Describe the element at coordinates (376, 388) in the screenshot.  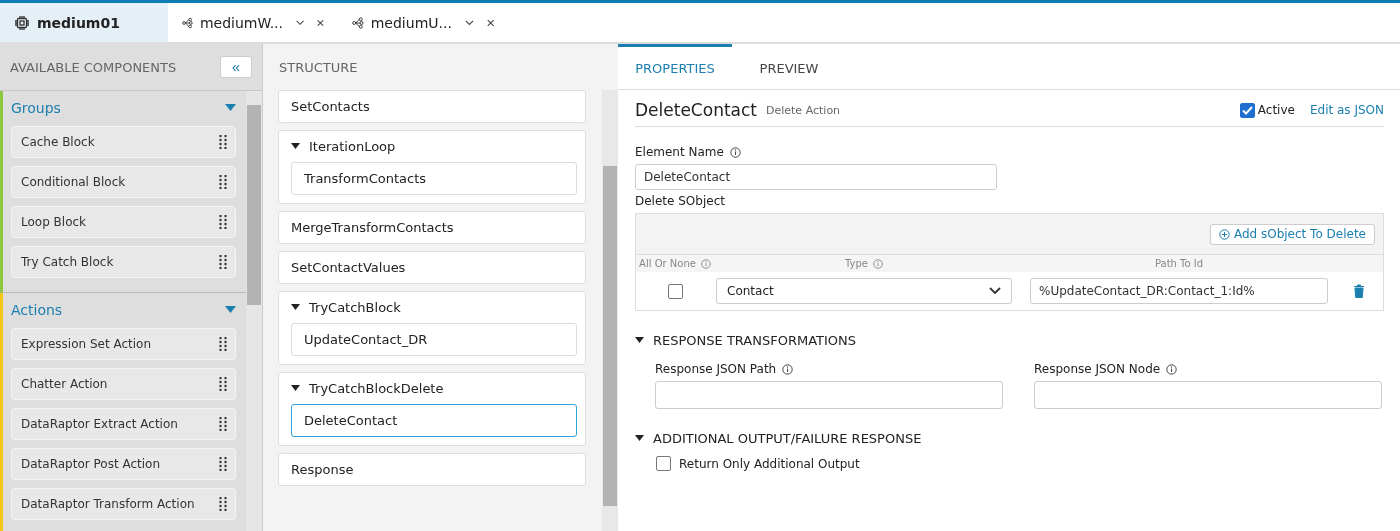
I see `block-label: TryCatchBlockDelete` at that location.